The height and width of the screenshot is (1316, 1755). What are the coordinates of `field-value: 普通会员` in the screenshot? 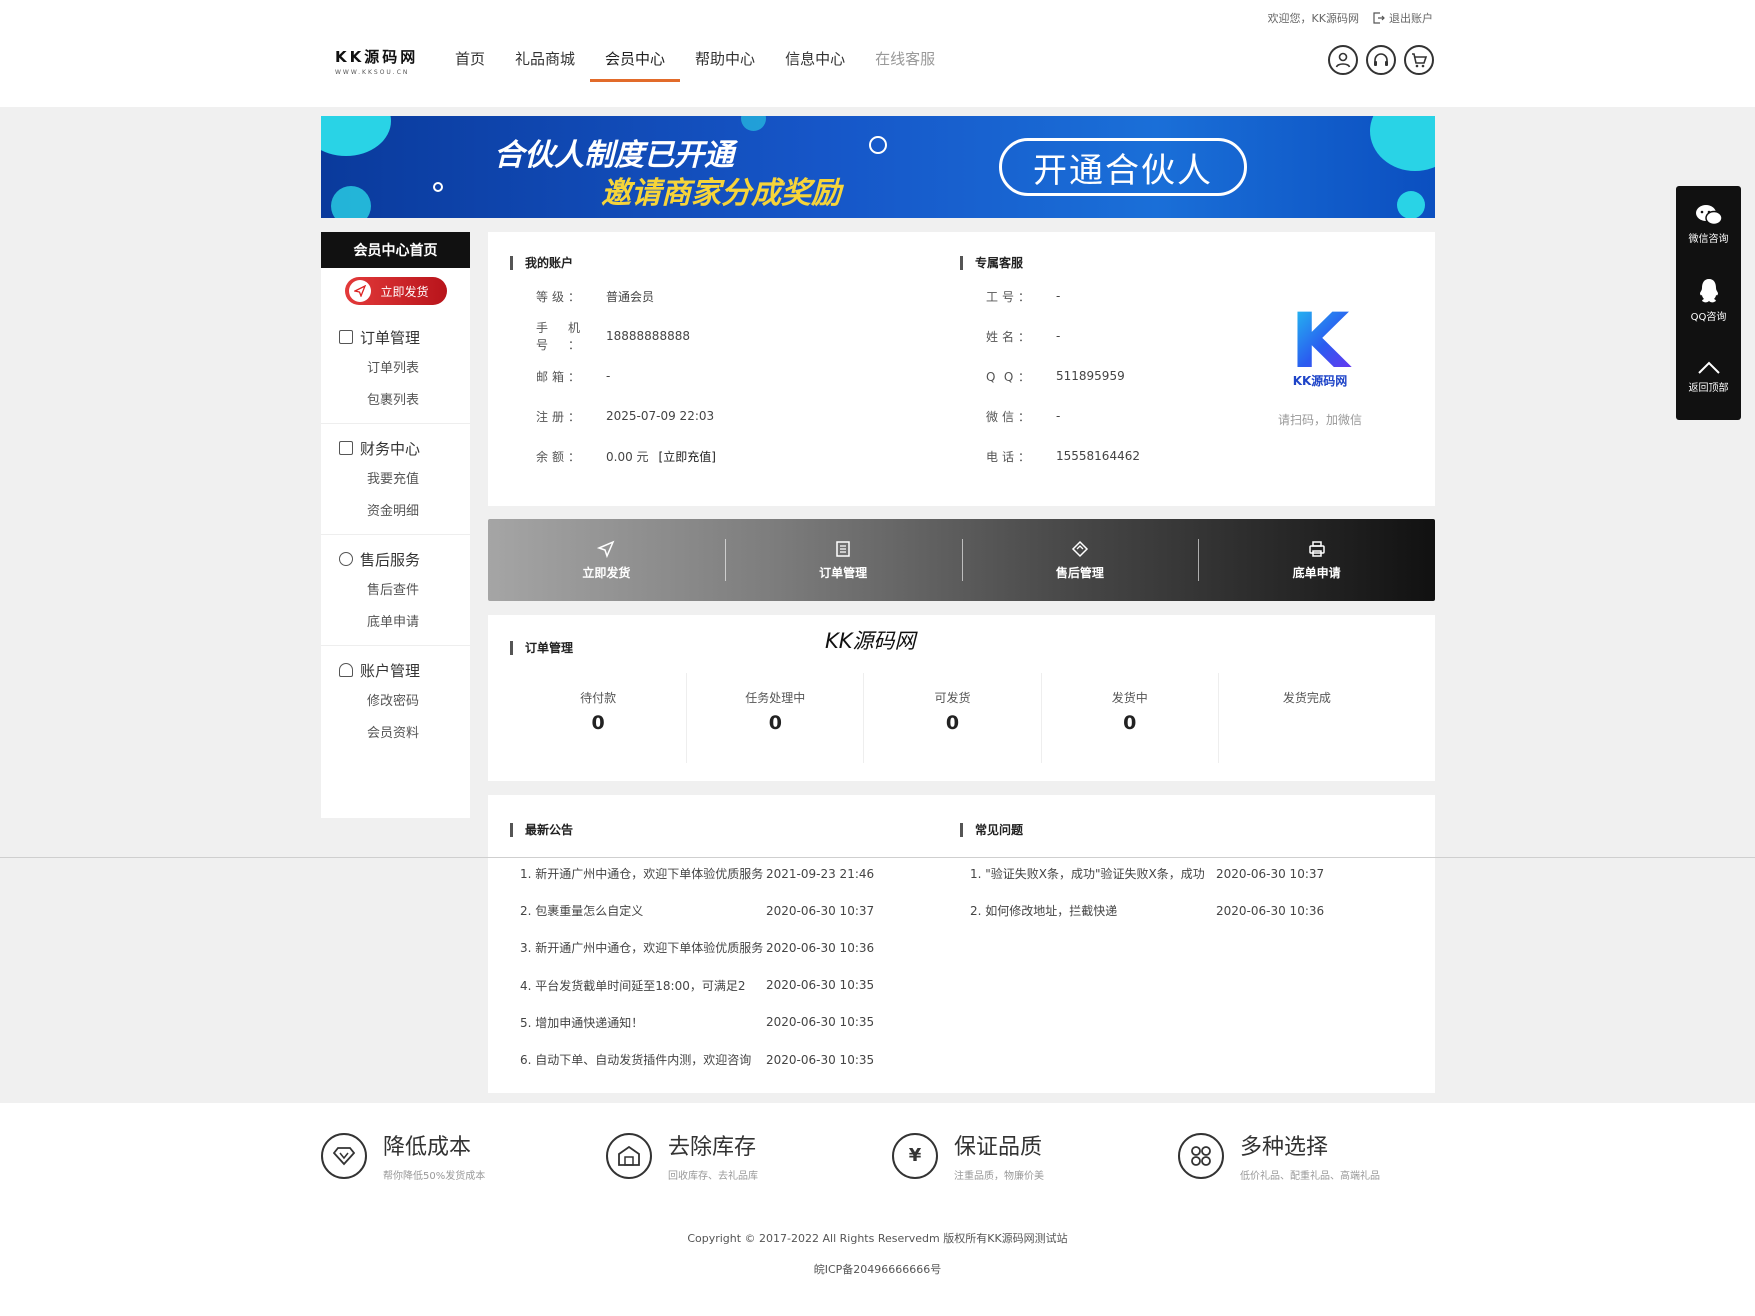 It's located at (630, 296).